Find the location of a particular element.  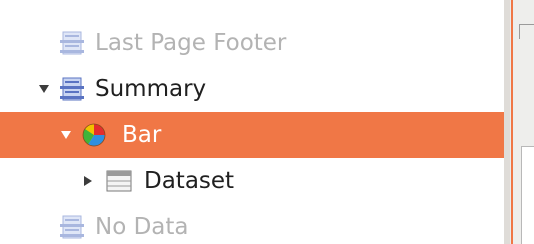

tree-item-label: Dataset is located at coordinates (189, 181).